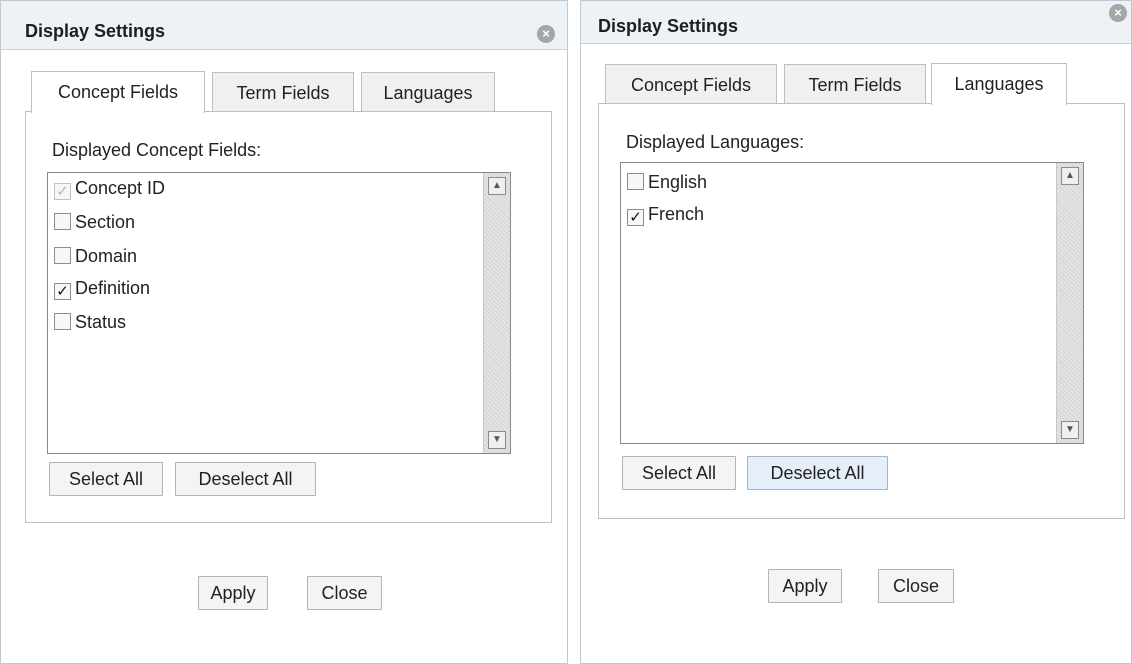 This screenshot has width=1132, height=664. I want to click on list-item-label: Status, so click(101, 322).